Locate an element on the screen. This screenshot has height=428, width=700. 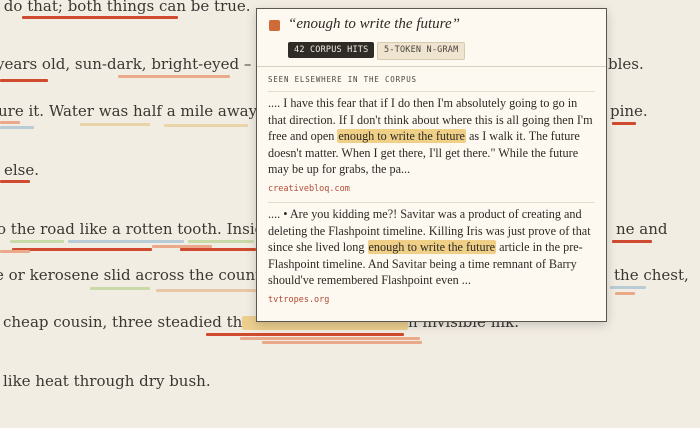
document-line: ne and is located at coordinates (642, 229).